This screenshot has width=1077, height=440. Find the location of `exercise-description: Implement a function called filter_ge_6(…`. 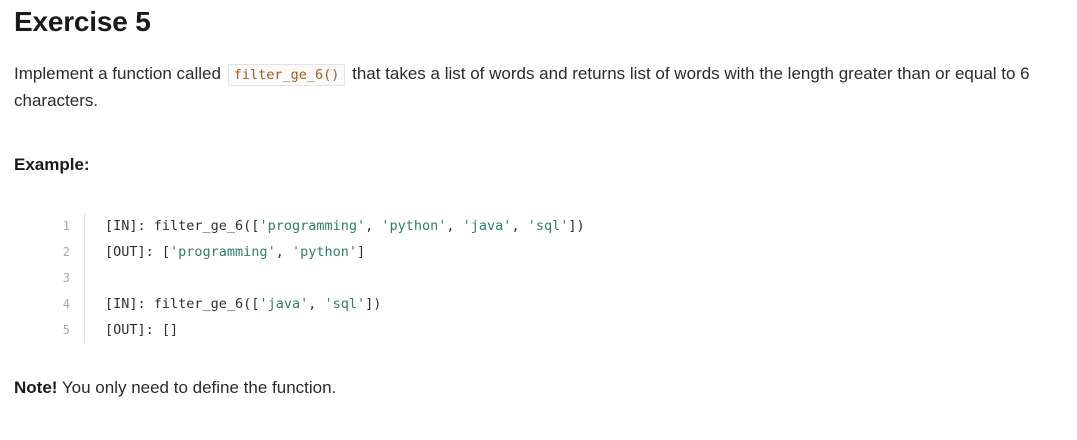

exercise-description: Implement a function called filter_ge_6(… is located at coordinates (541, 87).